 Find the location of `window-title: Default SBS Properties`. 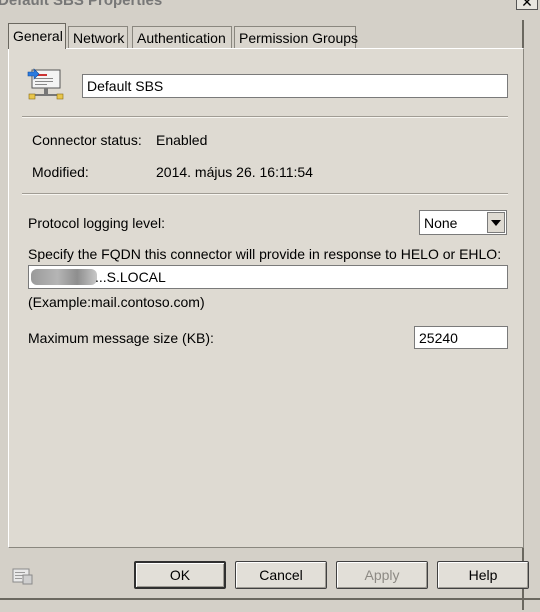

window-title: Default SBS Properties is located at coordinates (81, 4).